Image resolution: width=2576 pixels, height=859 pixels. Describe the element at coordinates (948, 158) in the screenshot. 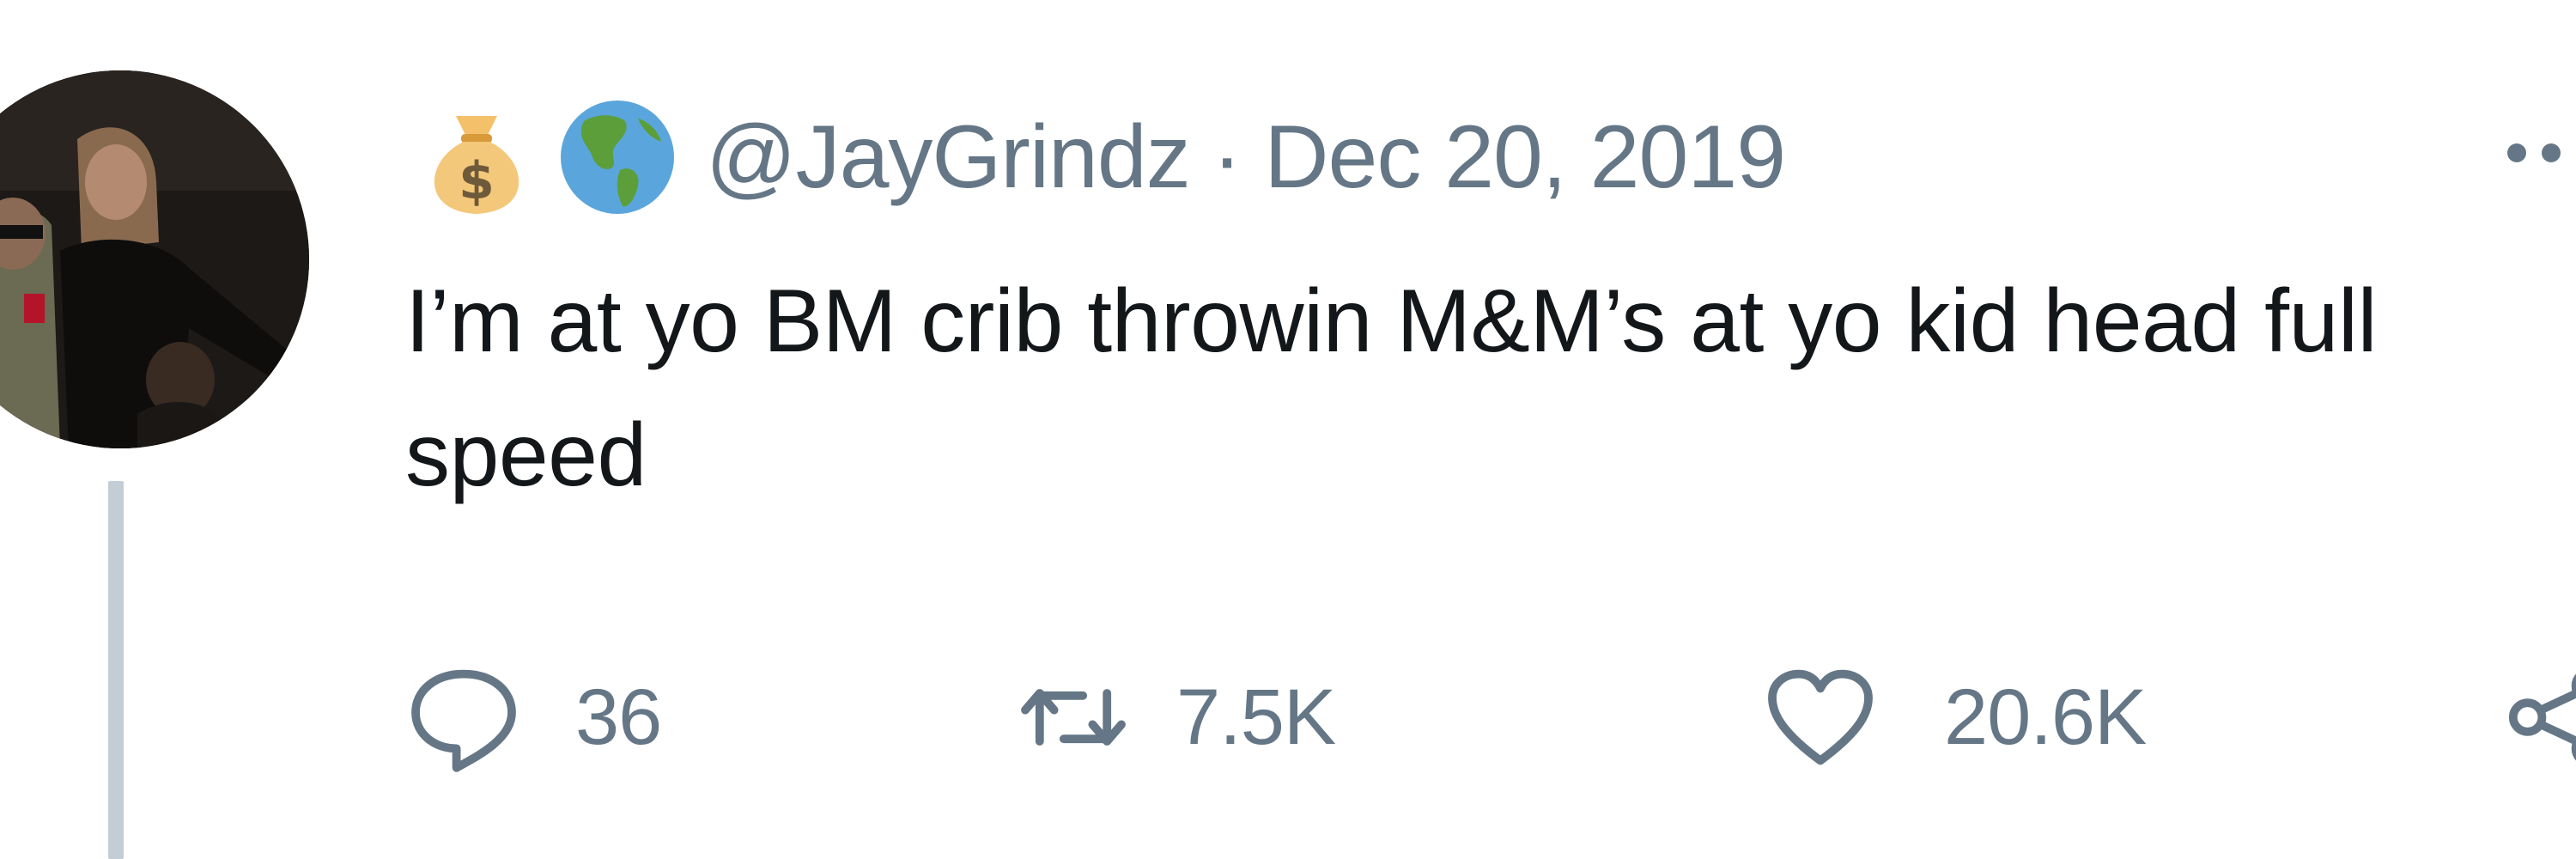

I see `user-handle: @JayGrindz` at that location.